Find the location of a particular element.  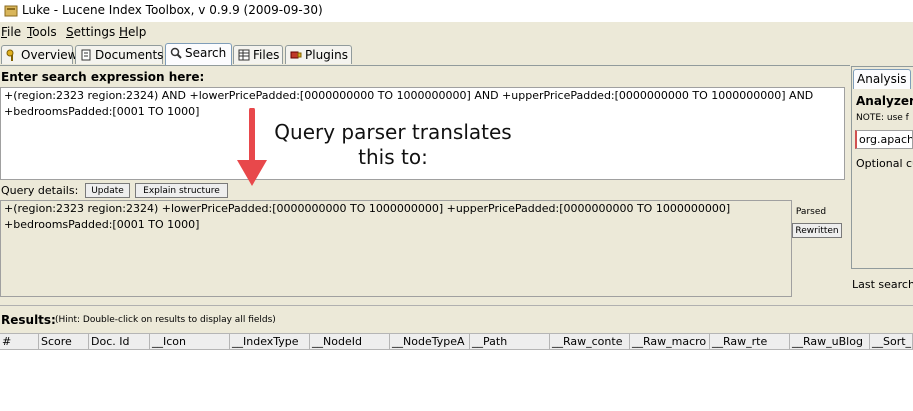

column-header: __Raw_macro is located at coordinates (670, 341).